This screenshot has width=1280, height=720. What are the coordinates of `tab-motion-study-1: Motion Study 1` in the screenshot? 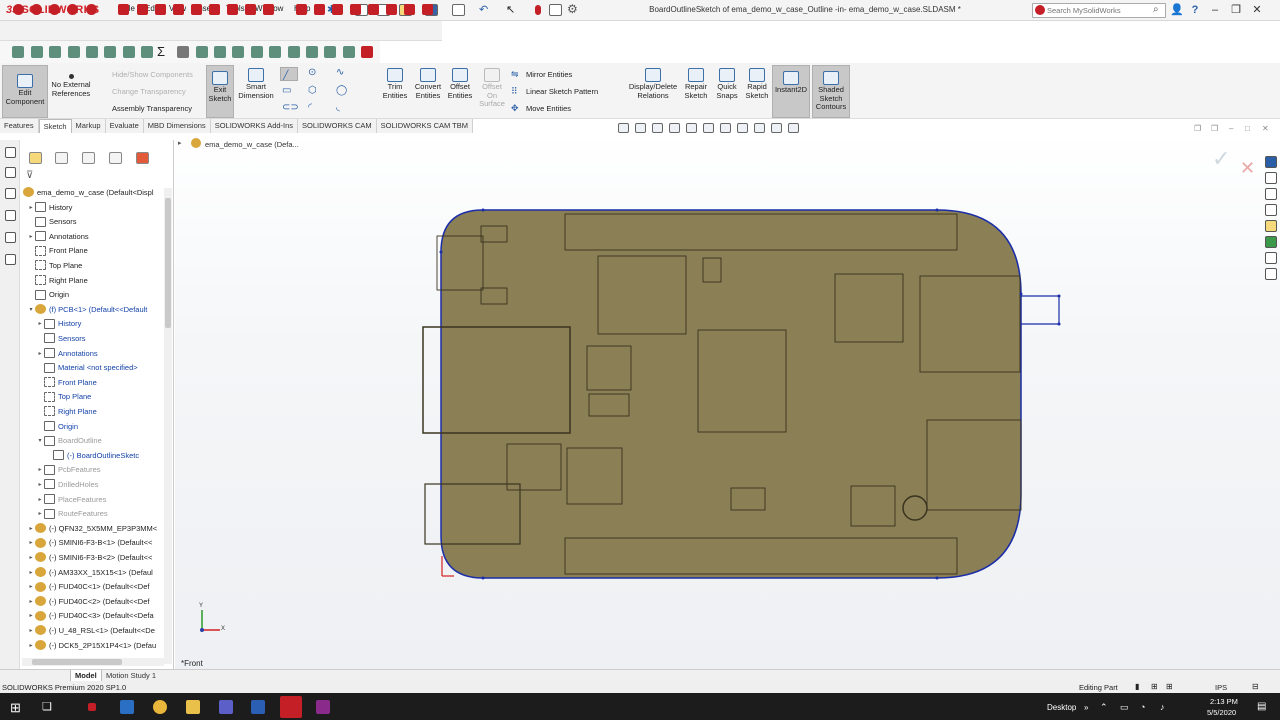 It's located at (131, 675).